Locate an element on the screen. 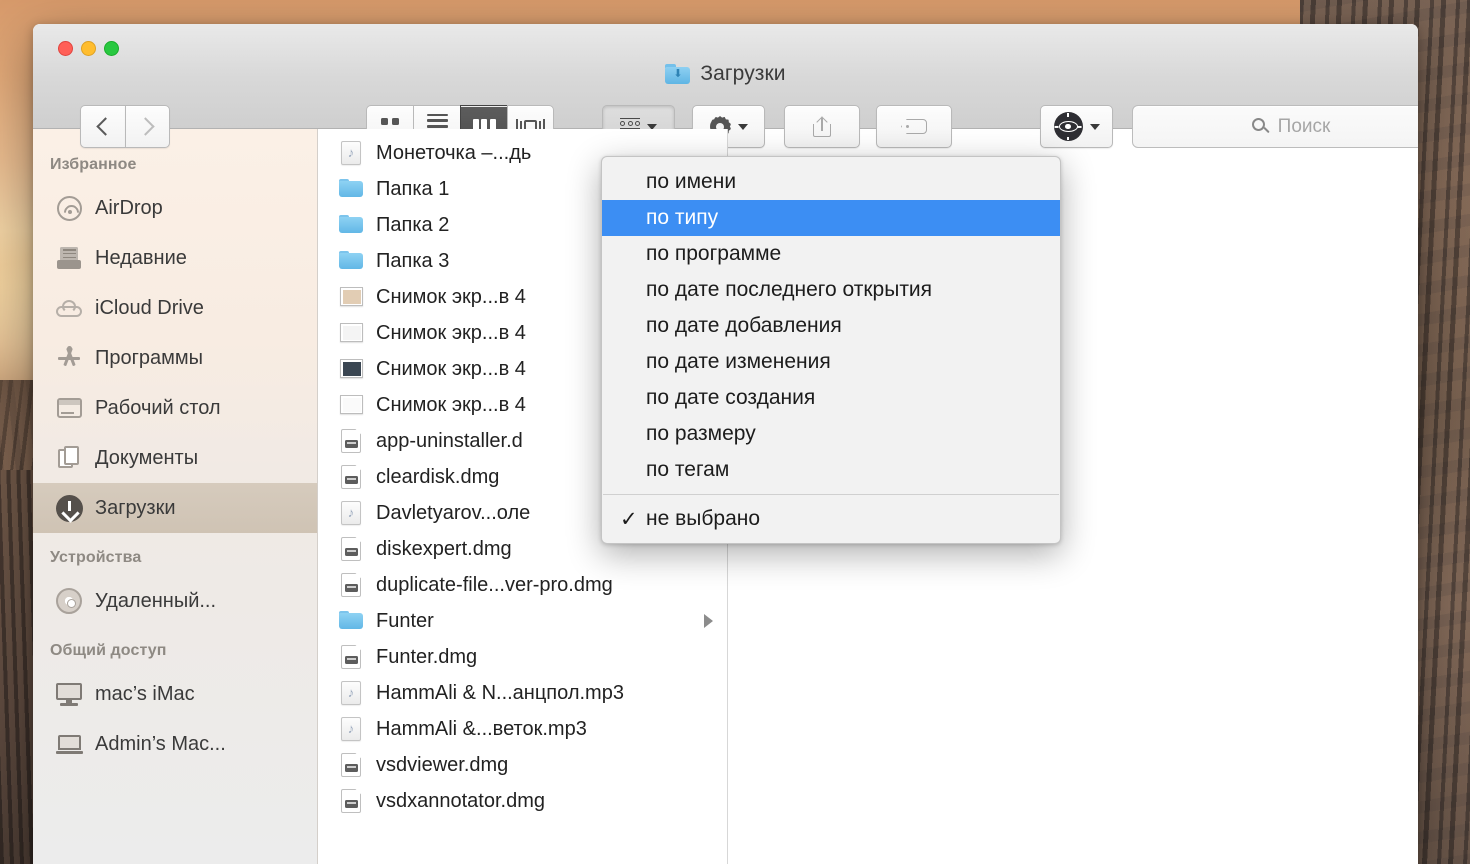  sidebar-item-label: mac’s iMac is located at coordinates (145, 693).